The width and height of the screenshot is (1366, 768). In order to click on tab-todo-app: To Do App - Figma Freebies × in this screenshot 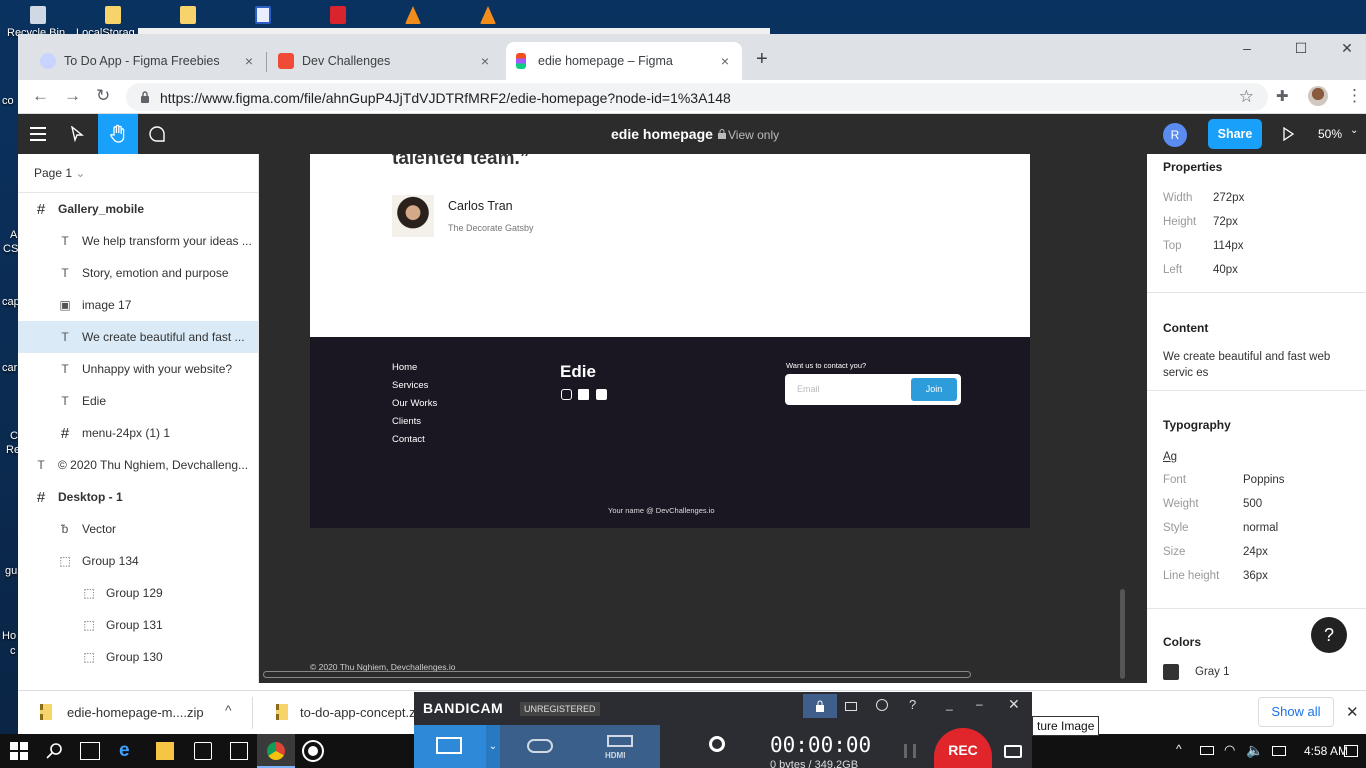, I will do `click(148, 61)`.